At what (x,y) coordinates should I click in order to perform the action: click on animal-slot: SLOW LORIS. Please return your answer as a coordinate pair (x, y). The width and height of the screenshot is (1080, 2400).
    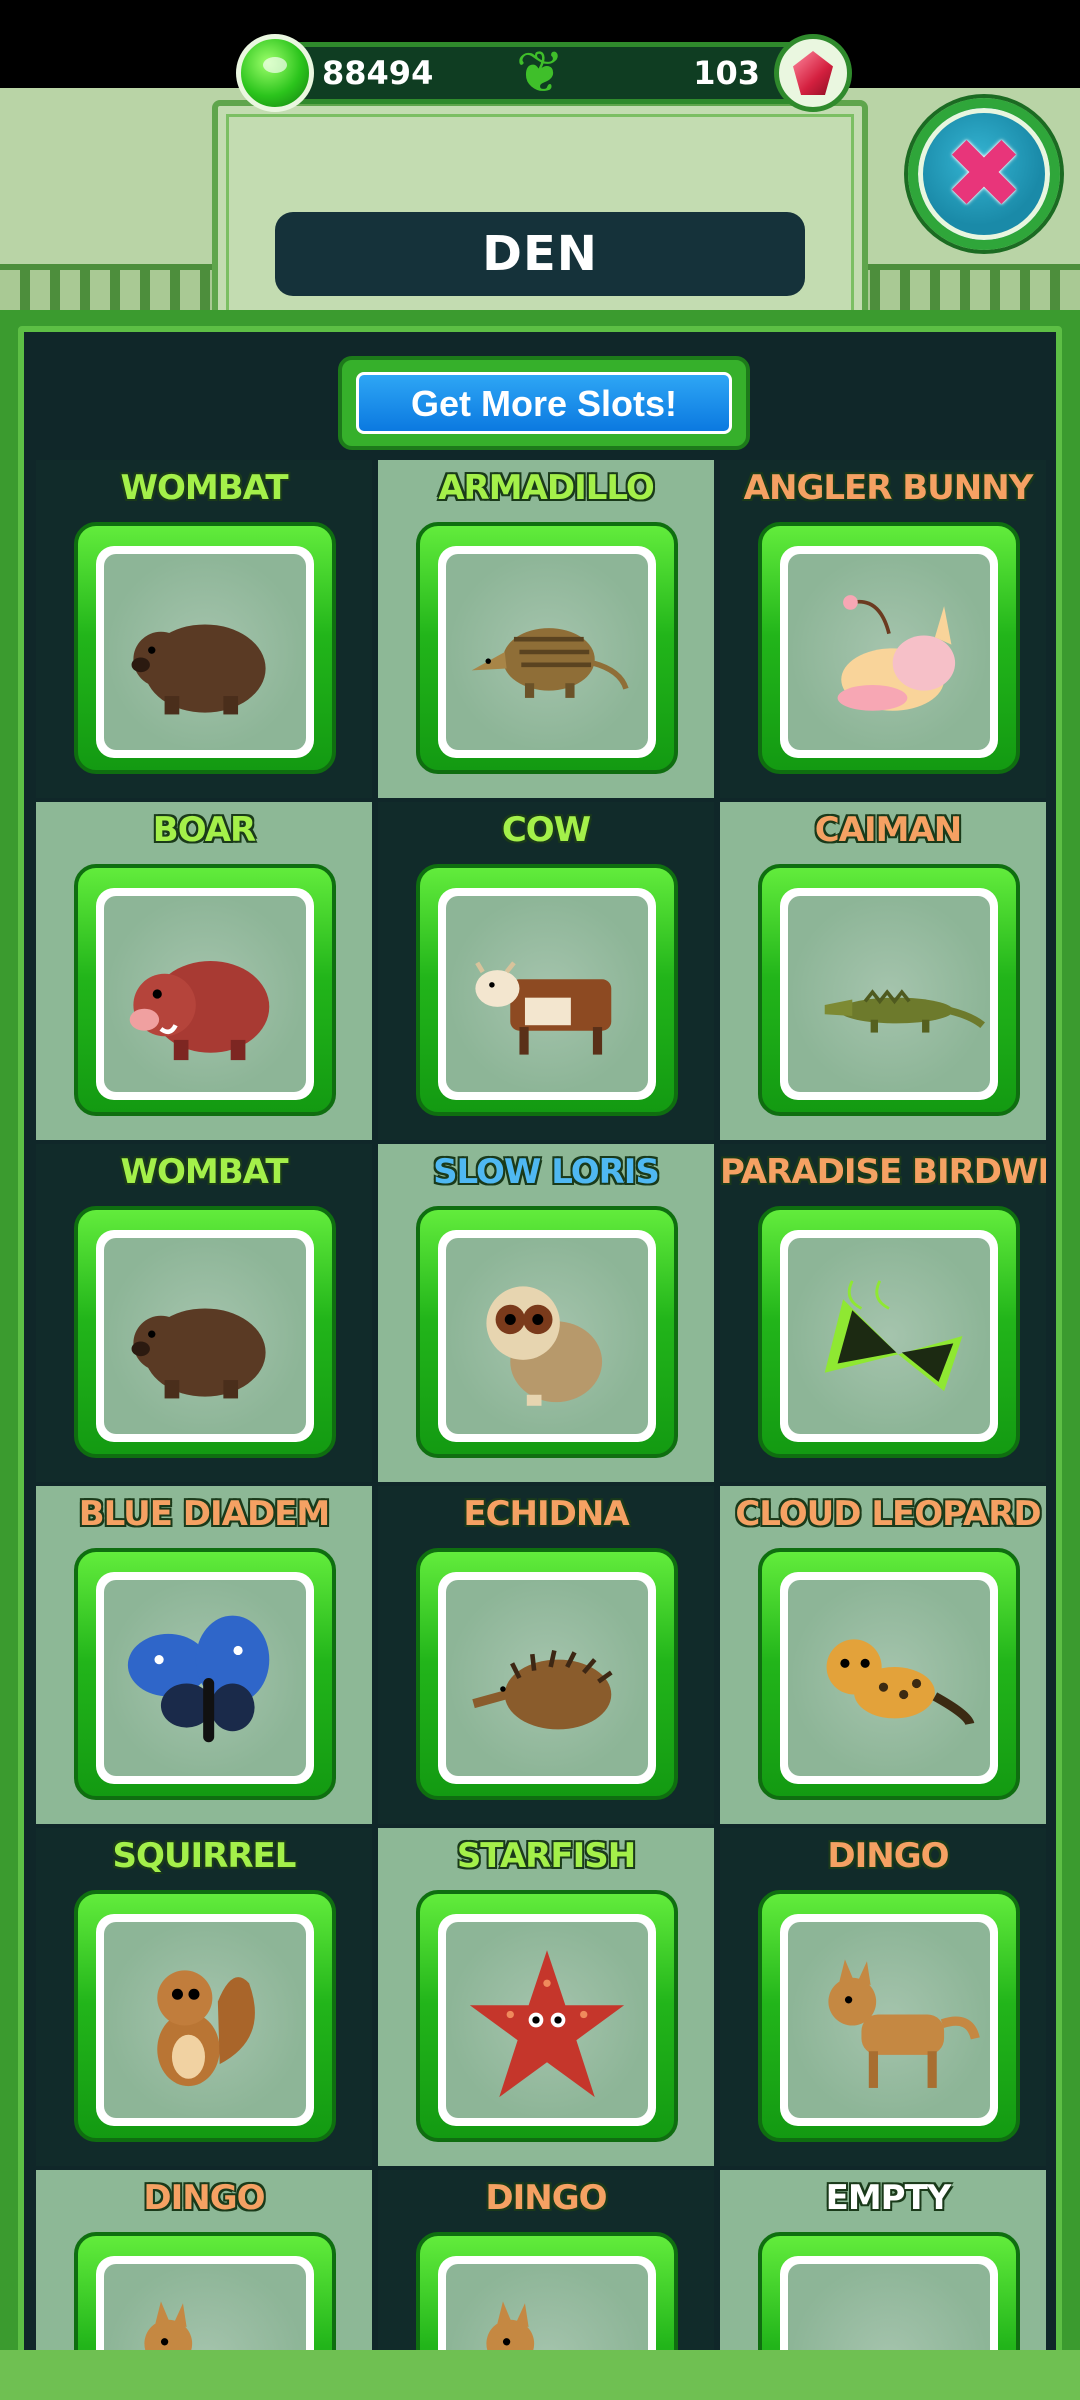
    Looking at the image, I should click on (546, 1313).